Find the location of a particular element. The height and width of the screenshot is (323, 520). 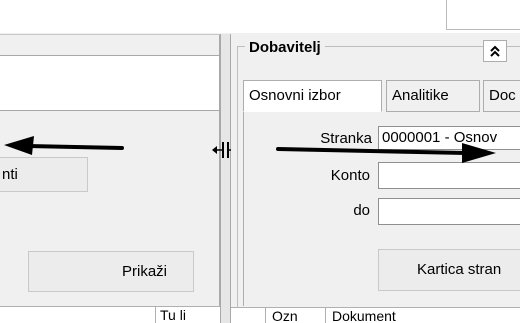

group-title: Dobavitelj is located at coordinates (285, 48).